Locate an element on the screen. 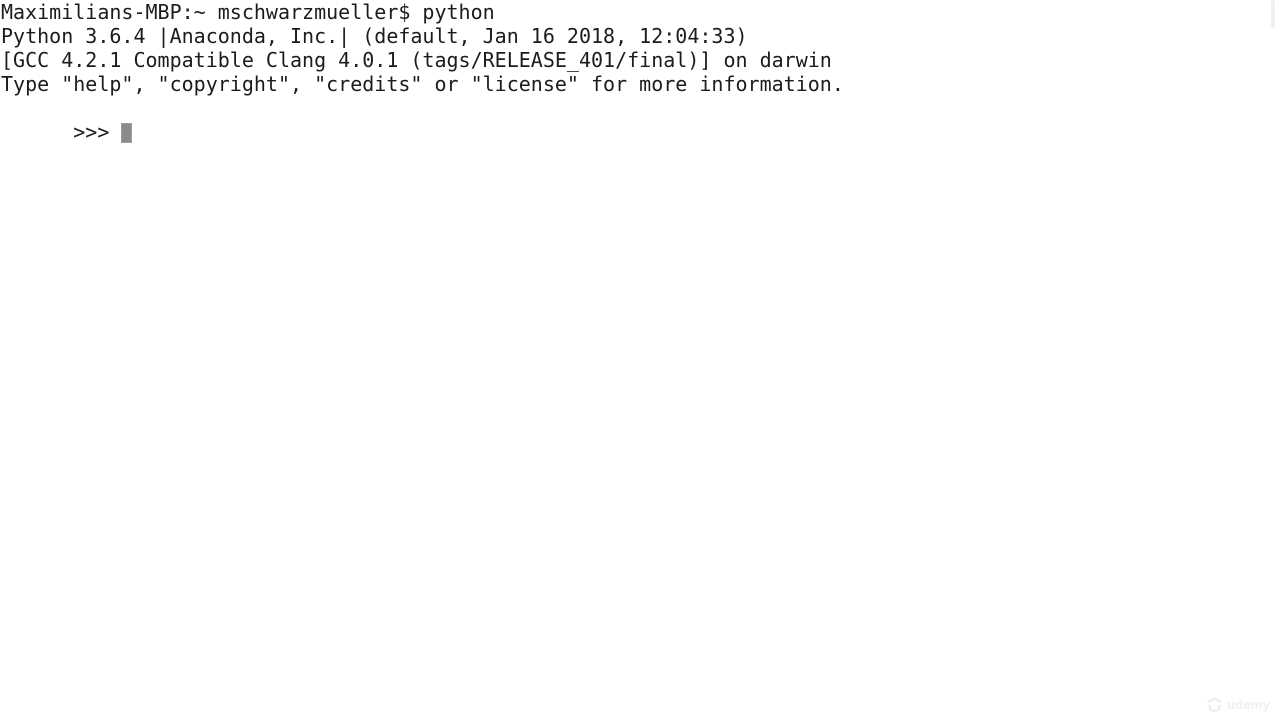 The image size is (1280, 720). udemy-logo-icon is located at coordinates (1214, 704).